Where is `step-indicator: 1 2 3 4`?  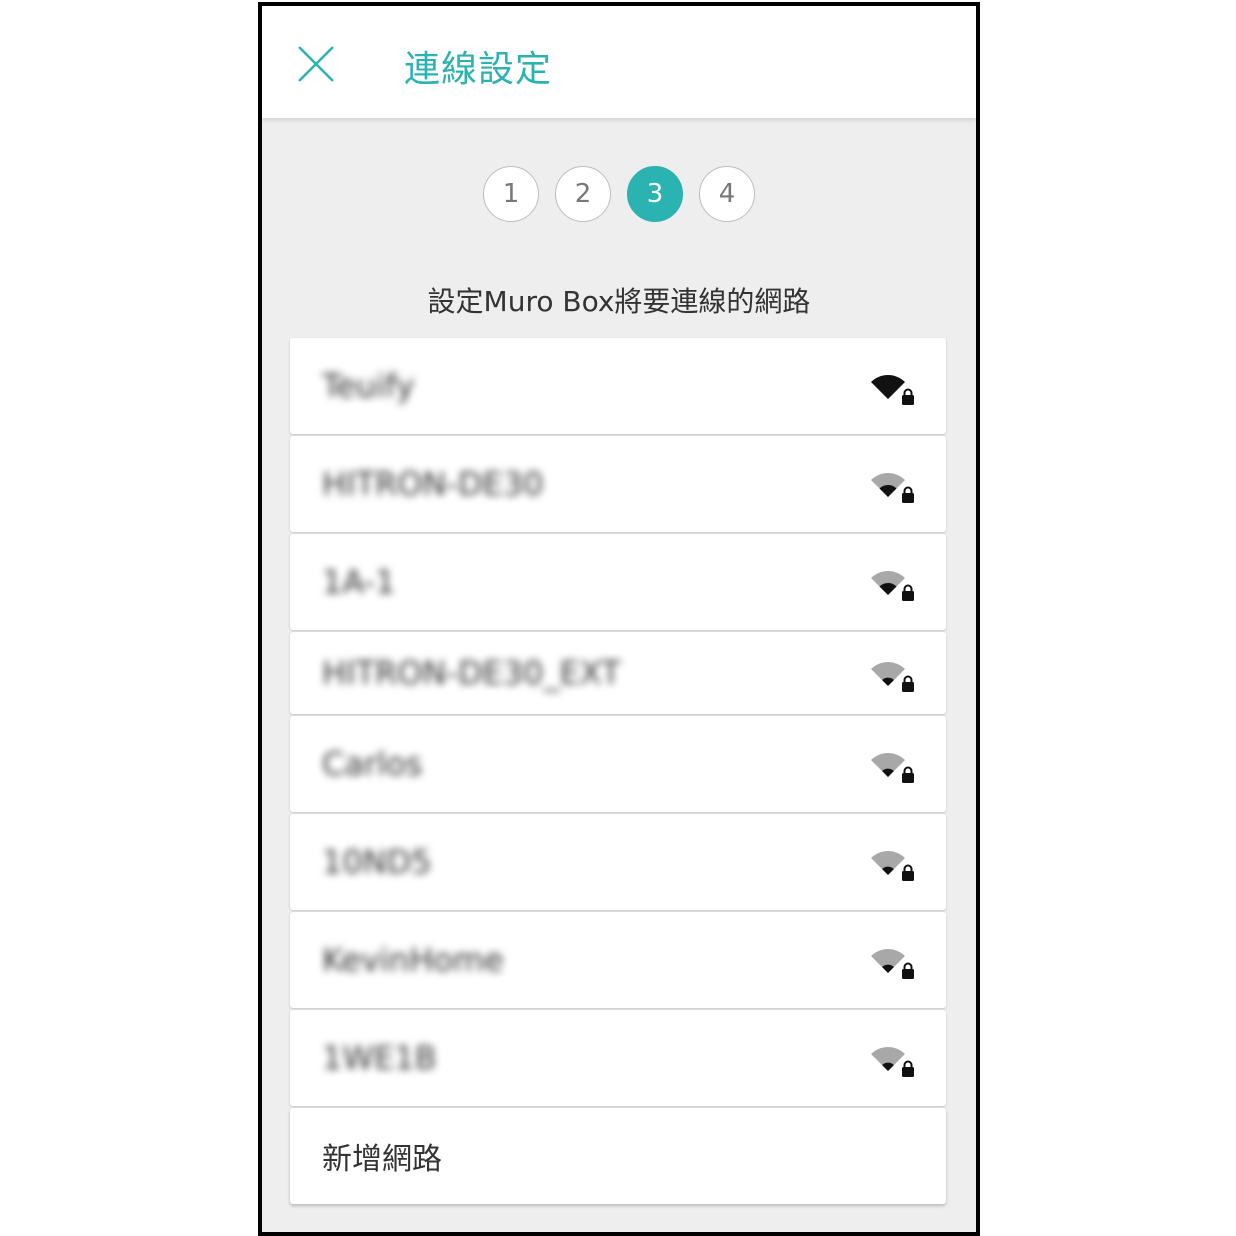 step-indicator: 1 2 3 4 is located at coordinates (619, 194).